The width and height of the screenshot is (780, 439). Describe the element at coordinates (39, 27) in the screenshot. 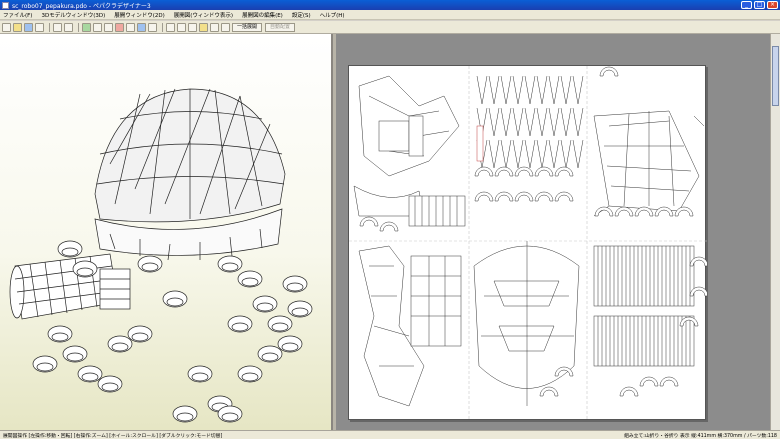

I see `print-icon` at that location.